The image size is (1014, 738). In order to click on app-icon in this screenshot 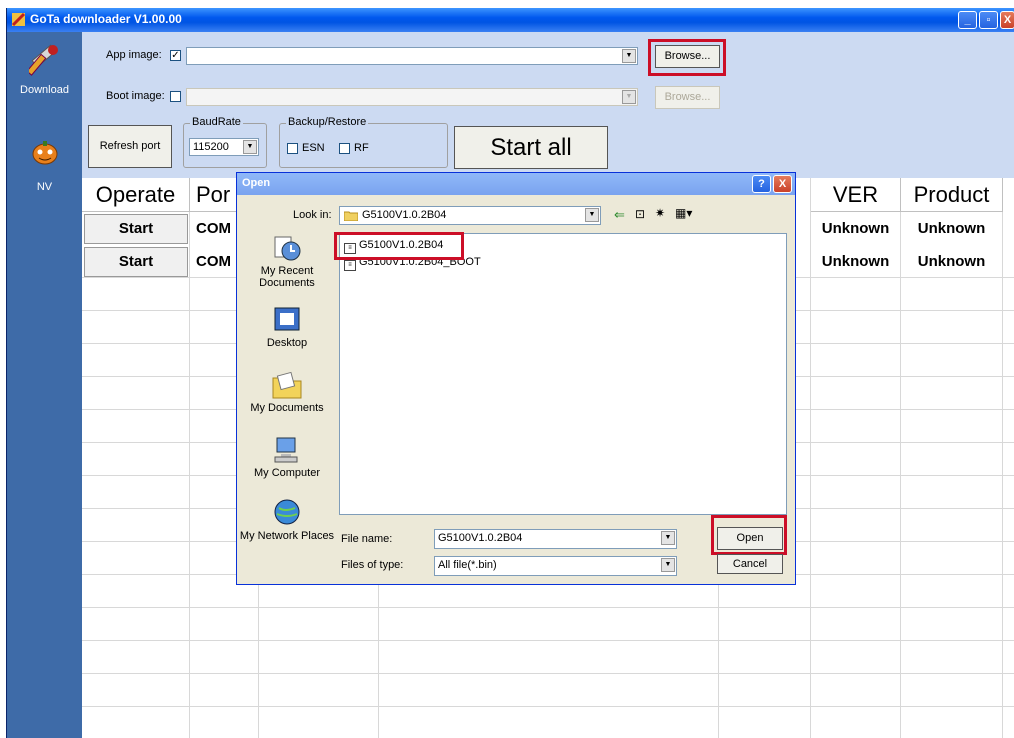, I will do `click(18, 19)`.